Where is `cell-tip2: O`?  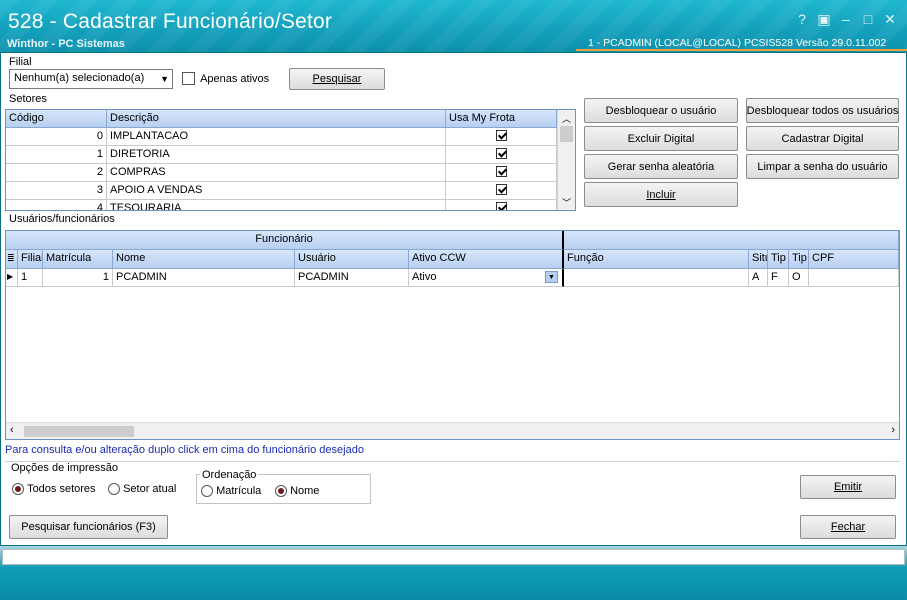 cell-tip2: O is located at coordinates (799, 278).